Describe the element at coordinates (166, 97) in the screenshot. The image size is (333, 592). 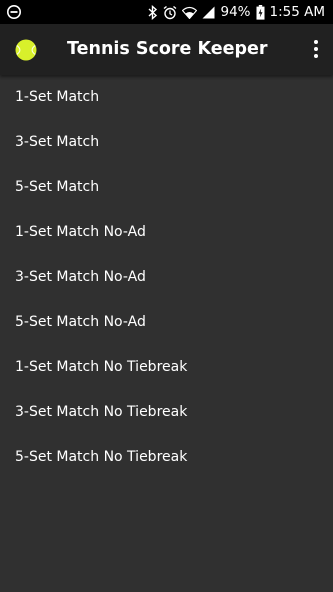
I see `list-item-1-set-match: 1-Set Match` at that location.